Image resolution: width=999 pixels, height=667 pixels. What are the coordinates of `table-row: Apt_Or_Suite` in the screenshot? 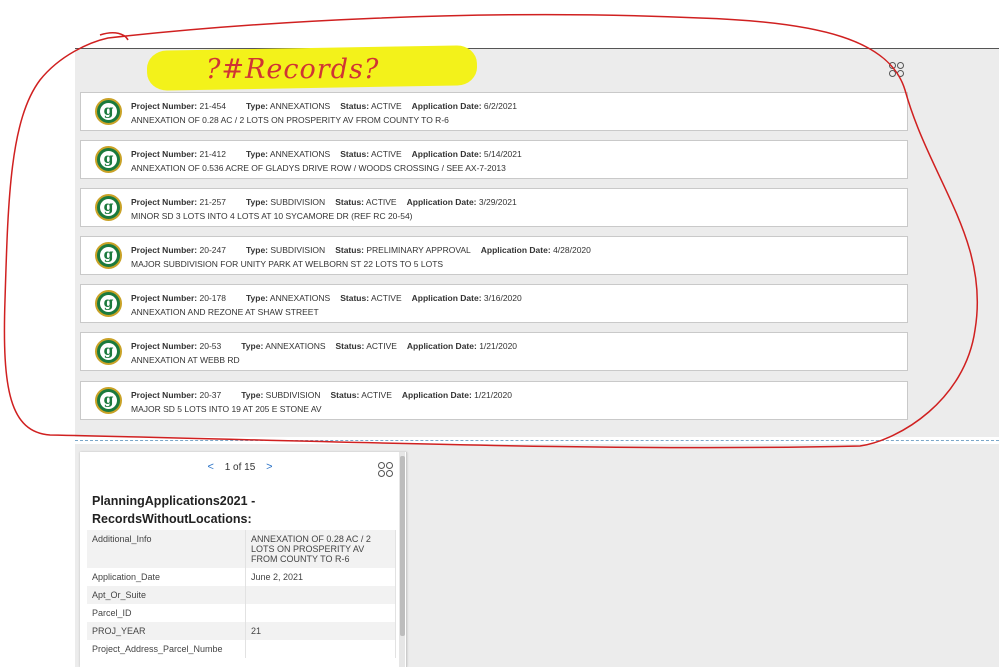 It's located at (241, 595).